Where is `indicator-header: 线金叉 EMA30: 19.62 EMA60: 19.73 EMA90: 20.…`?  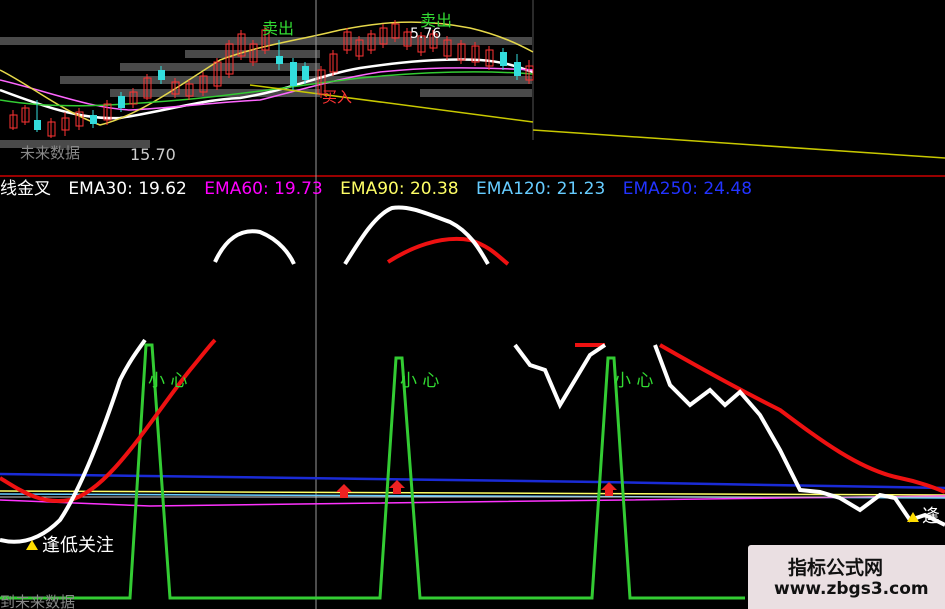 indicator-header: 线金叉 EMA30: 19.62 EMA60: 19.73 EMA90: 20.… is located at coordinates (382, 189).